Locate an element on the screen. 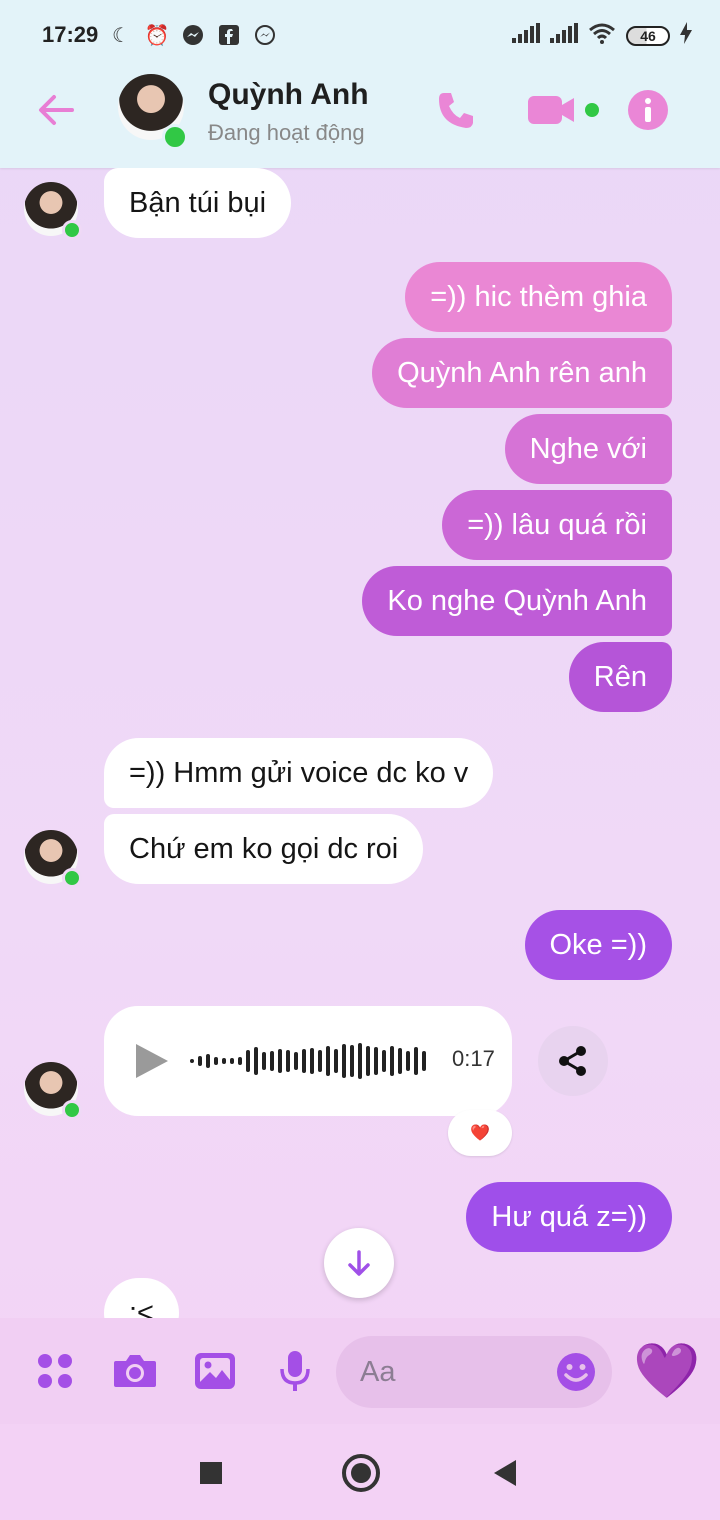 The height and width of the screenshot is (1520, 720). status-bar: 17:29 ☾ ⏰ 46 is located at coordinates (360, 34).